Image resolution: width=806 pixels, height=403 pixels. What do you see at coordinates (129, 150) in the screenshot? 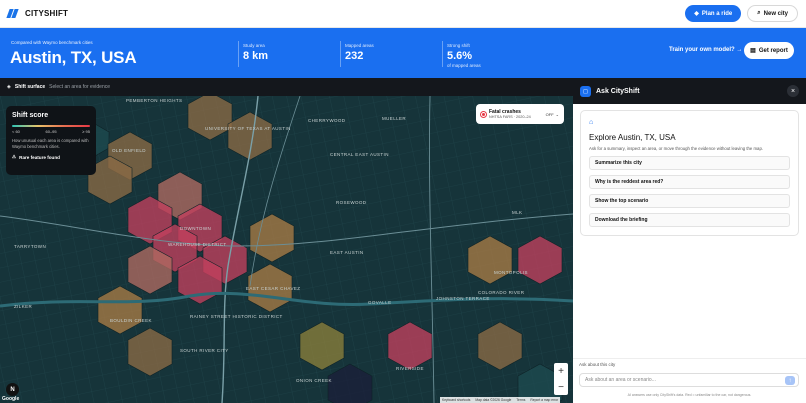
I see `map-label: OLD ENFIELD` at bounding box center [129, 150].